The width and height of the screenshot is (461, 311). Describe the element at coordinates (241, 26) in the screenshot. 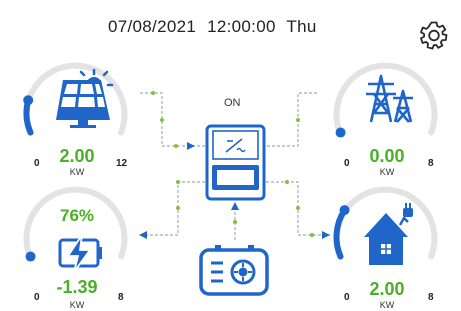

I see `time-label: 12:00:00` at that location.